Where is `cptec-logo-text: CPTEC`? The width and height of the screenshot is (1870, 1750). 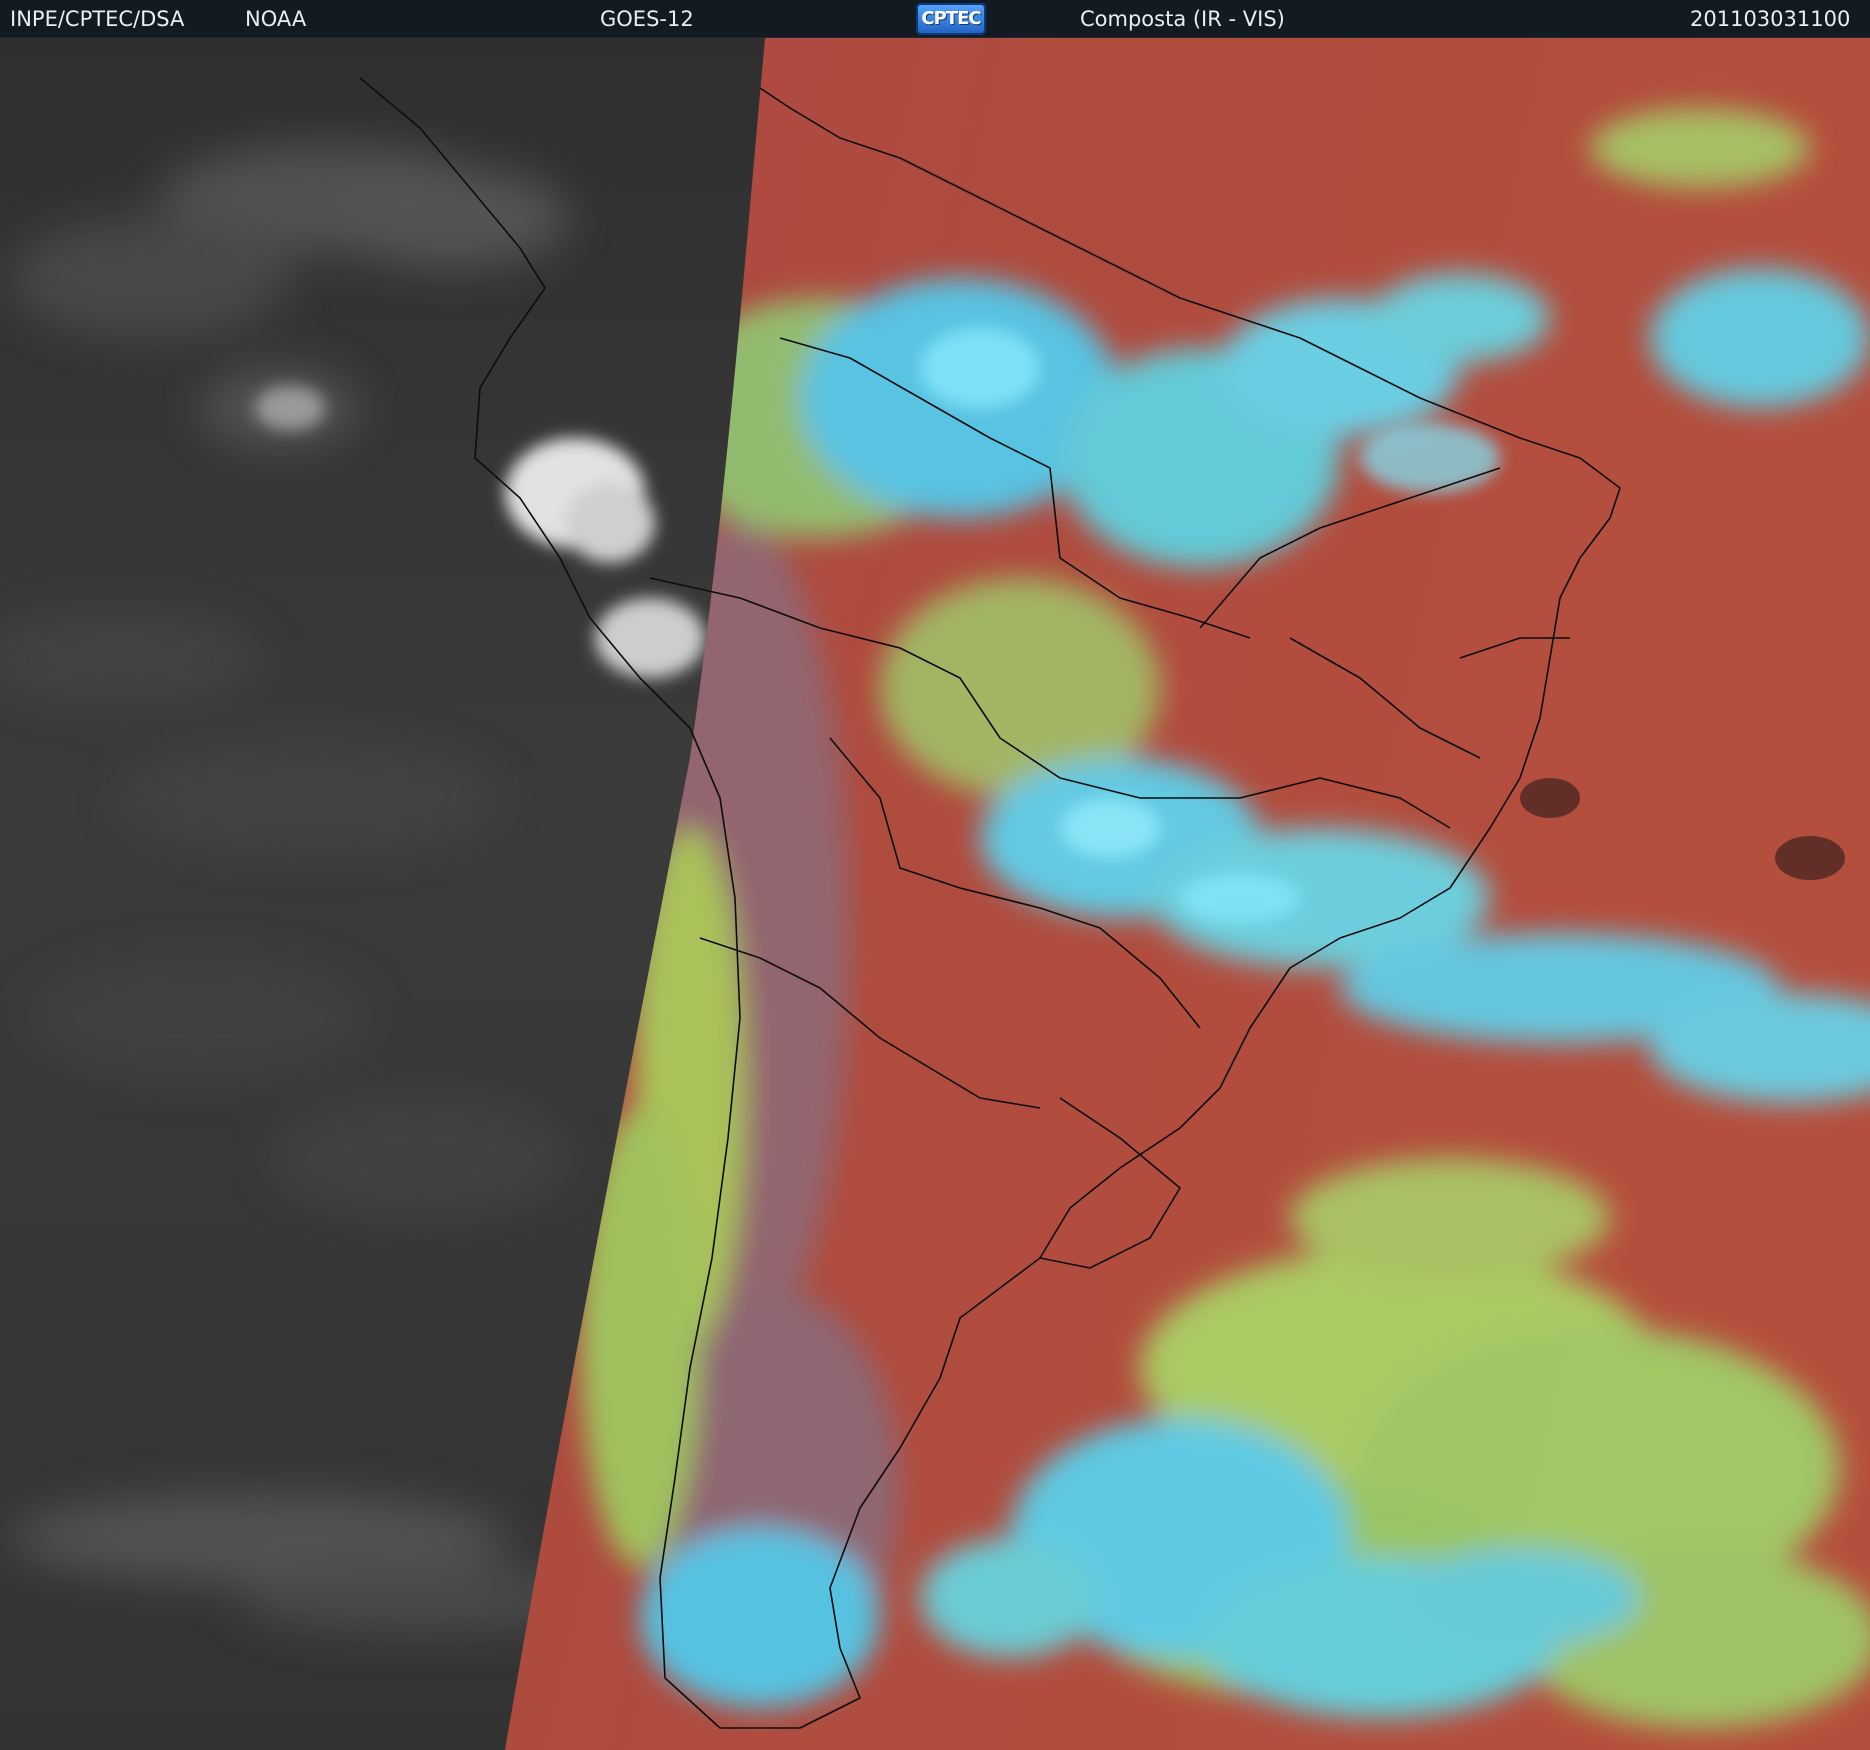
cptec-logo-text: CPTEC is located at coordinates (951, 18).